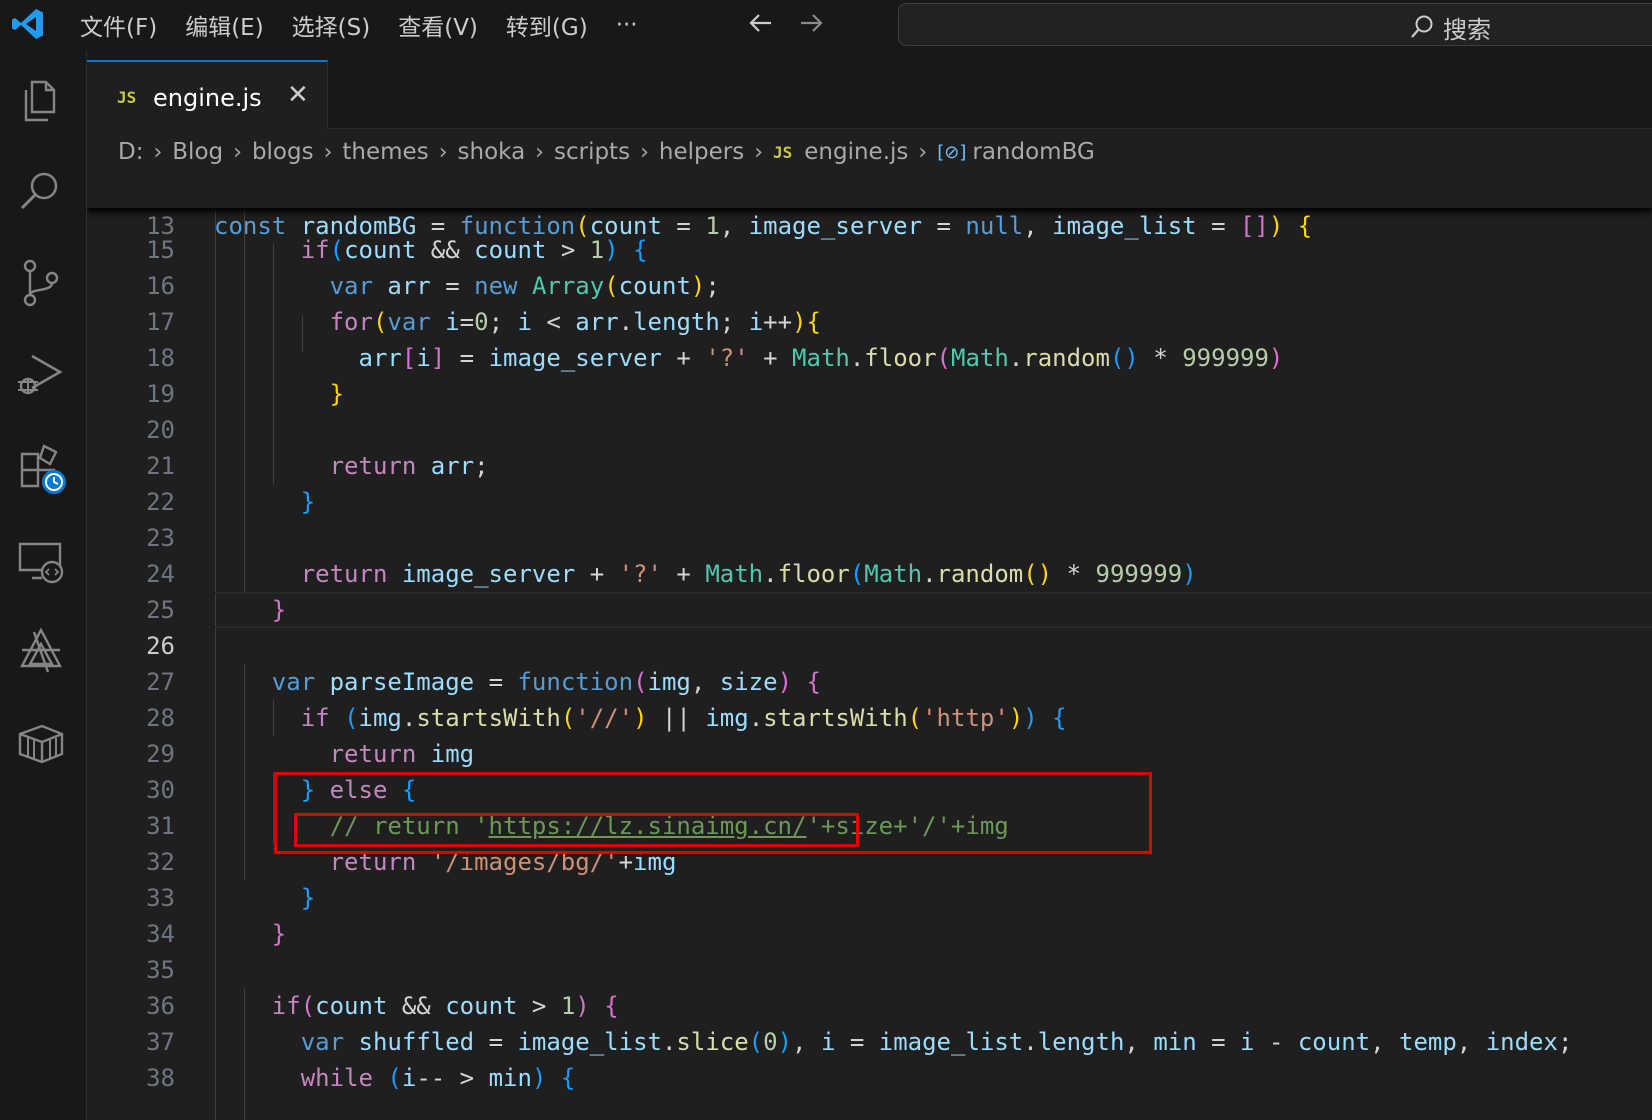  What do you see at coordinates (27, 24) in the screenshot?
I see `vscode-logo-icon` at bounding box center [27, 24].